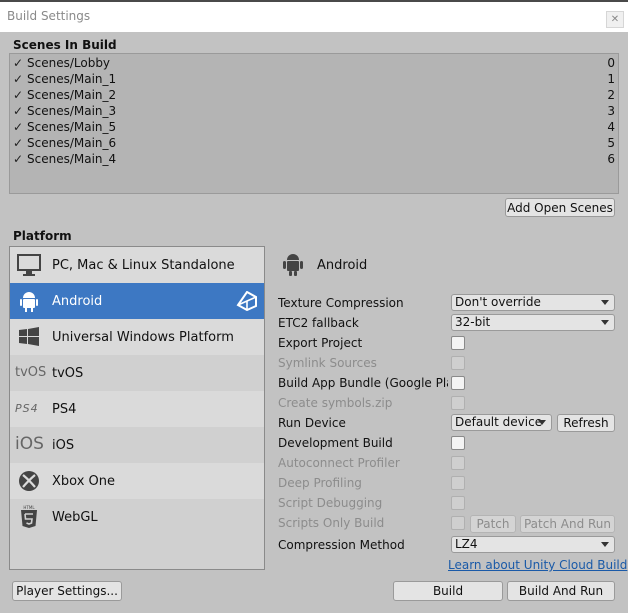 This screenshot has width=628, height=613. Describe the element at coordinates (318, 323) in the screenshot. I see `etc2-fallback-label: ETC2 fallback` at that location.